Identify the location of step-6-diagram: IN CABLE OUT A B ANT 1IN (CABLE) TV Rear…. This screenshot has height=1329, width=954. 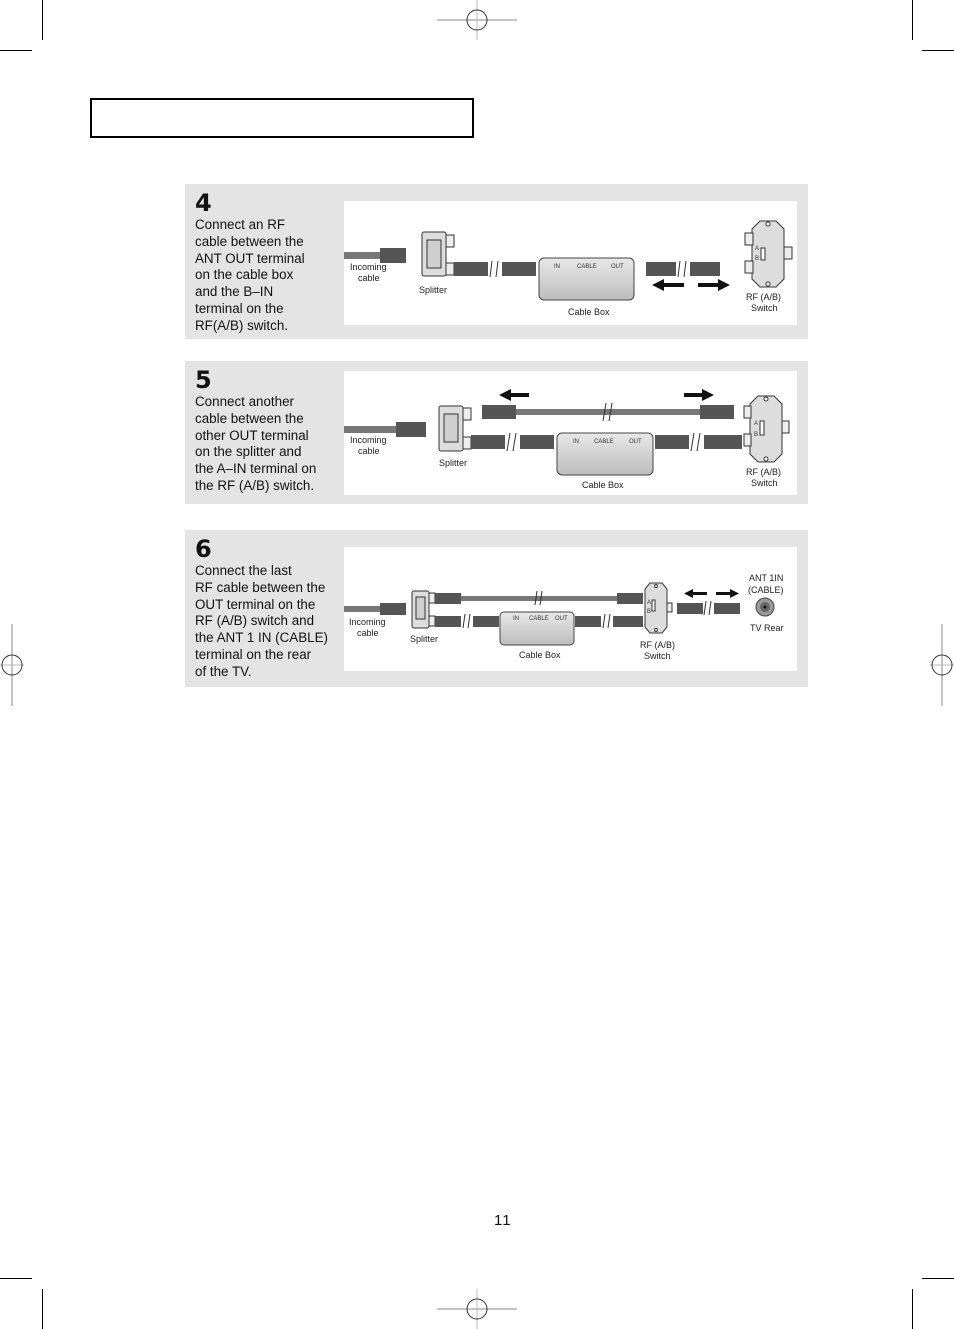
(570, 609).